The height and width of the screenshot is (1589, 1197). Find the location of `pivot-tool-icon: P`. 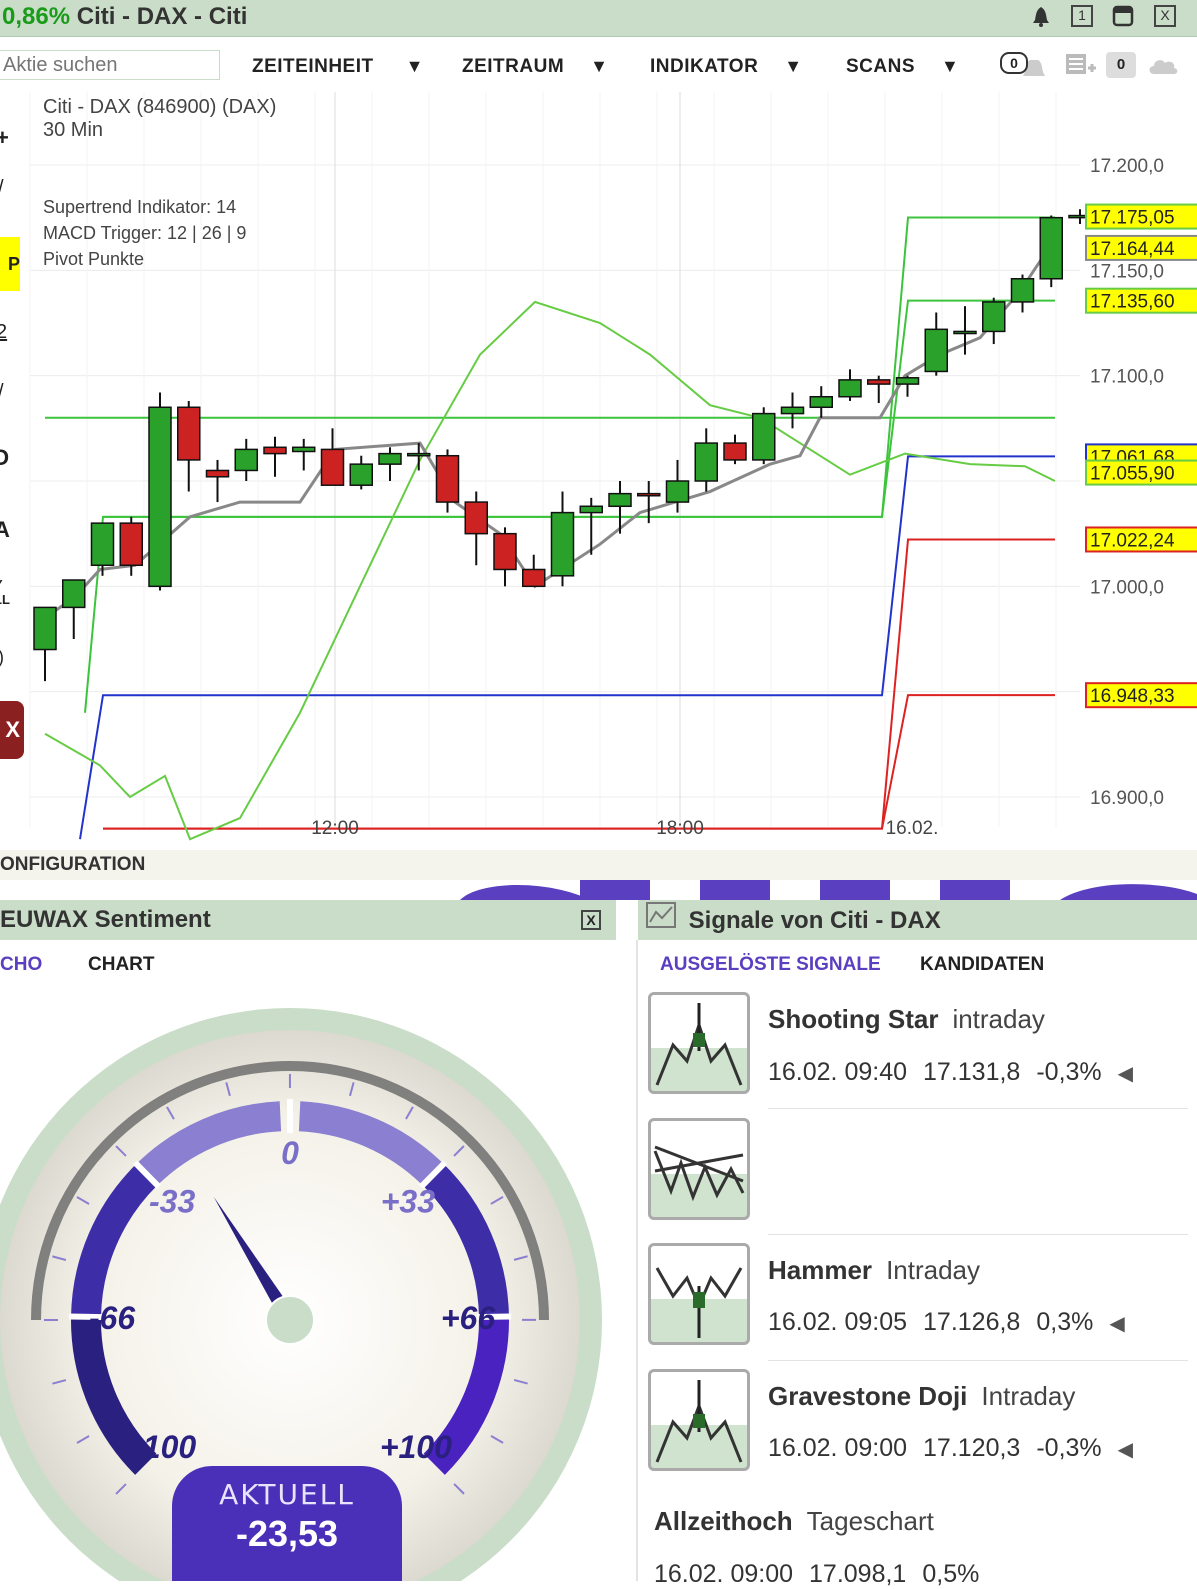

pivot-tool-icon: P is located at coordinates (10, 264).